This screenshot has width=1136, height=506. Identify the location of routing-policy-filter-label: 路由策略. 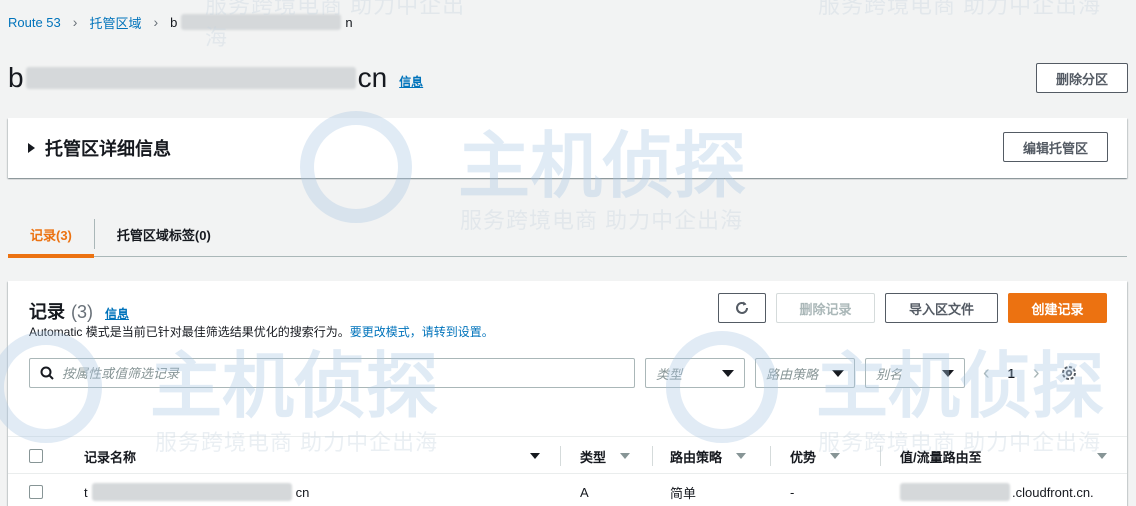
(792, 374).